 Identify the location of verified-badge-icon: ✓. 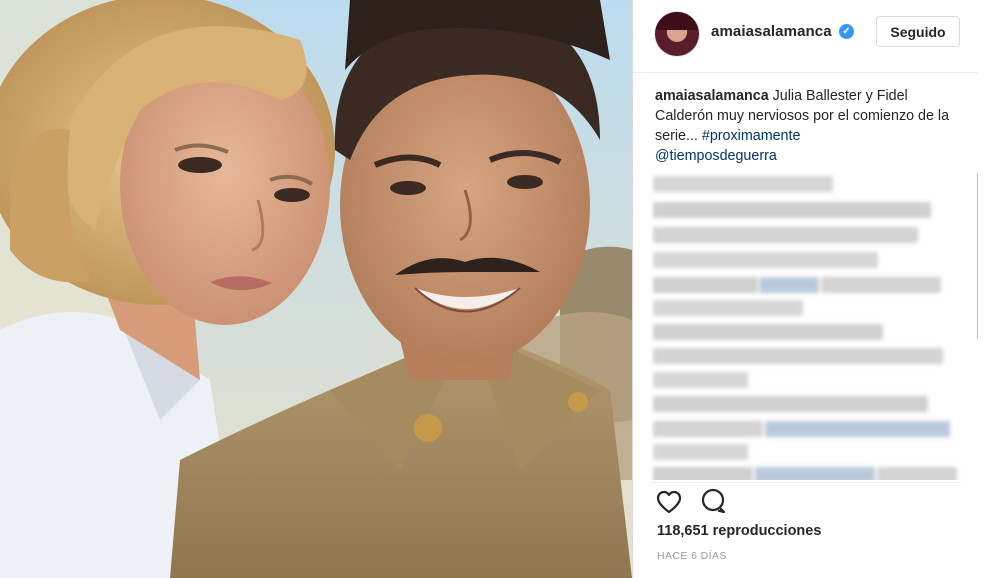
(846, 31).